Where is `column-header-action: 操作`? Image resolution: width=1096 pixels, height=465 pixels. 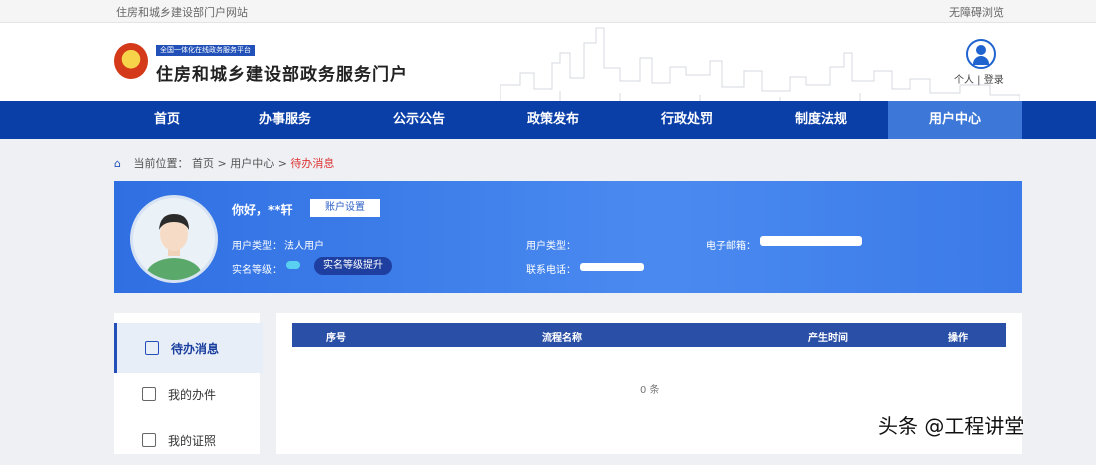 column-header-action: 操作 is located at coordinates (958, 338).